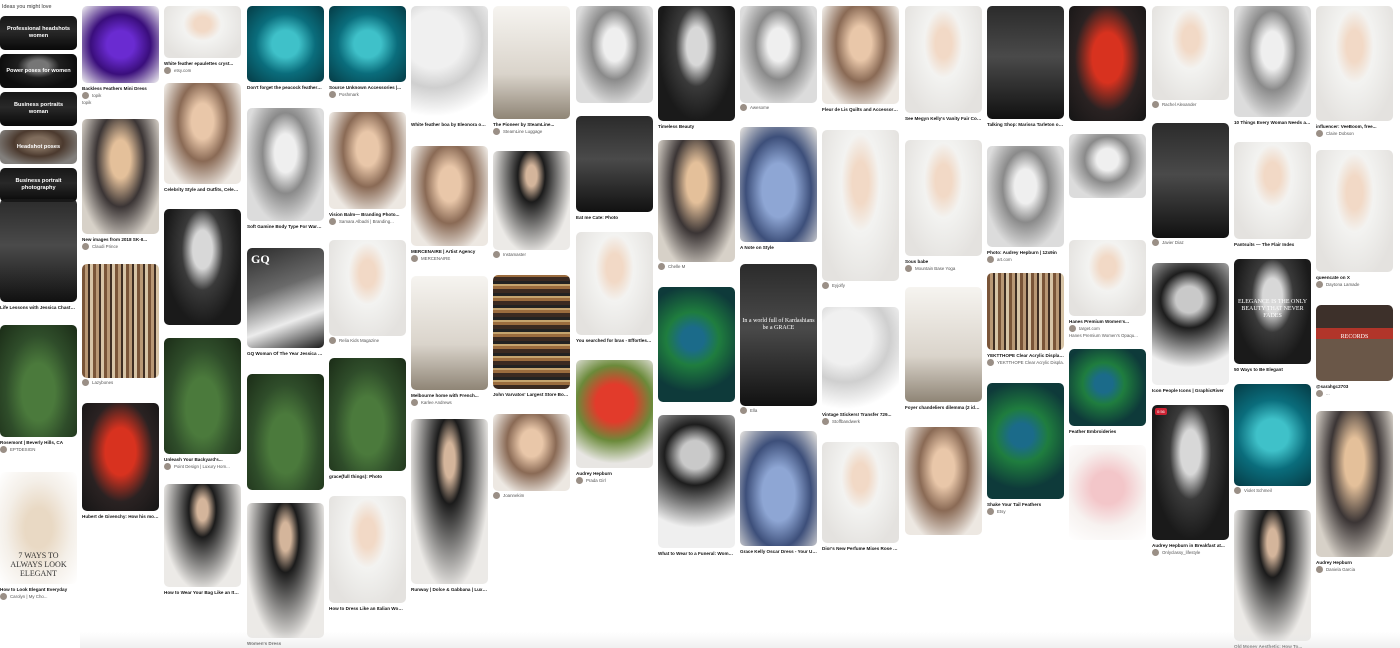  I want to click on pin-source: Joannekim, so click(531, 495).